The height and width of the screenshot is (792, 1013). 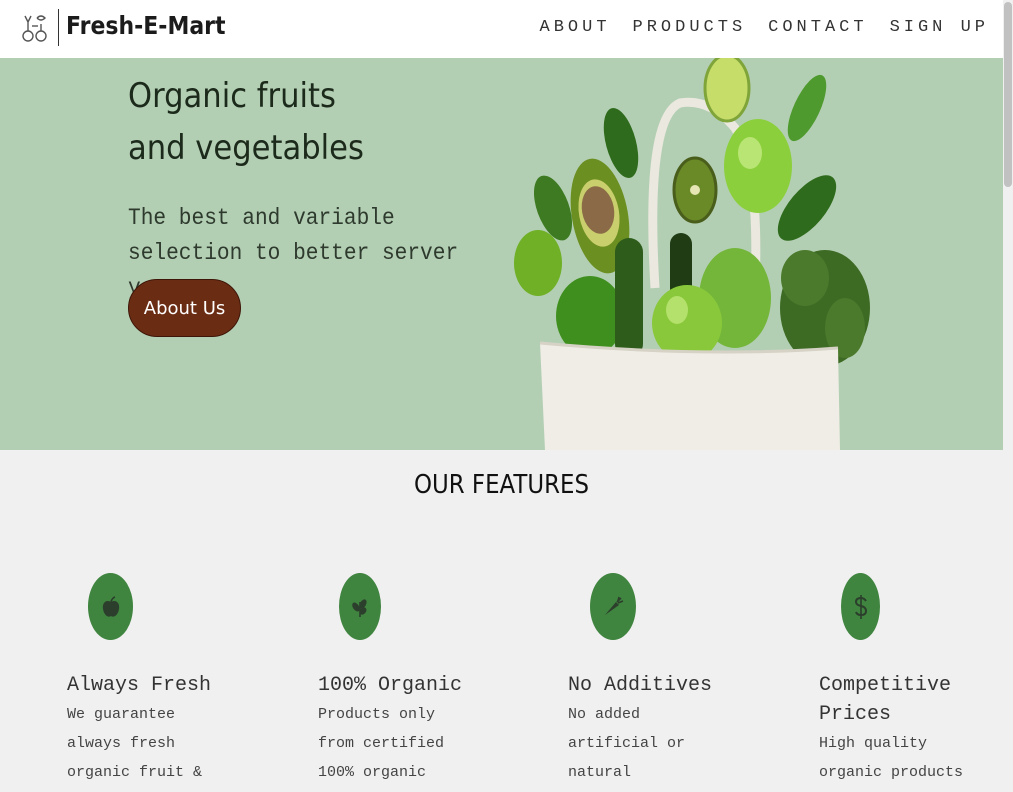 What do you see at coordinates (121, 714) in the screenshot?
I see `feature-text-line: We guarantee` at bounding box center [121, 714].